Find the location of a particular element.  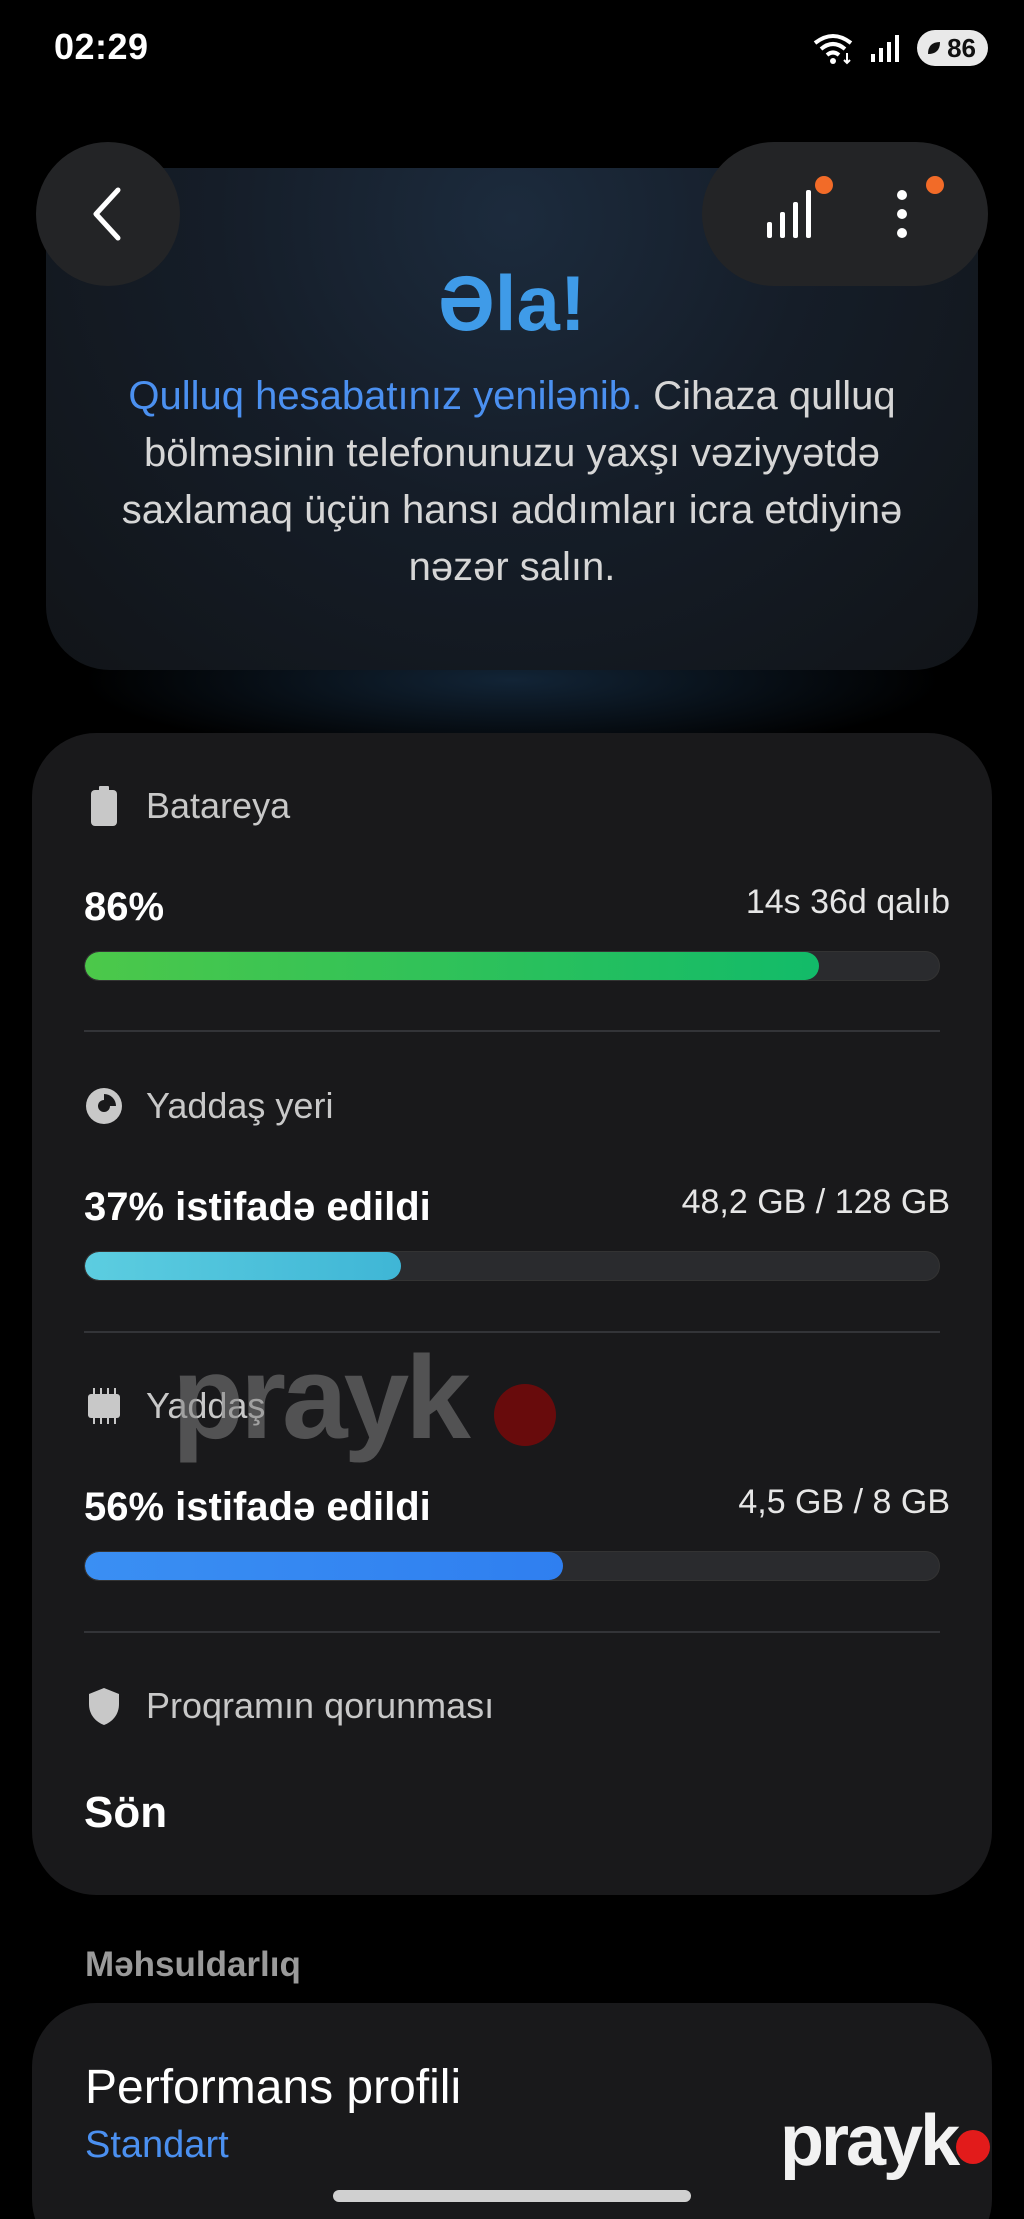

app-protection-label: Proqramın qorunması is located at coordinates (320, 1705).